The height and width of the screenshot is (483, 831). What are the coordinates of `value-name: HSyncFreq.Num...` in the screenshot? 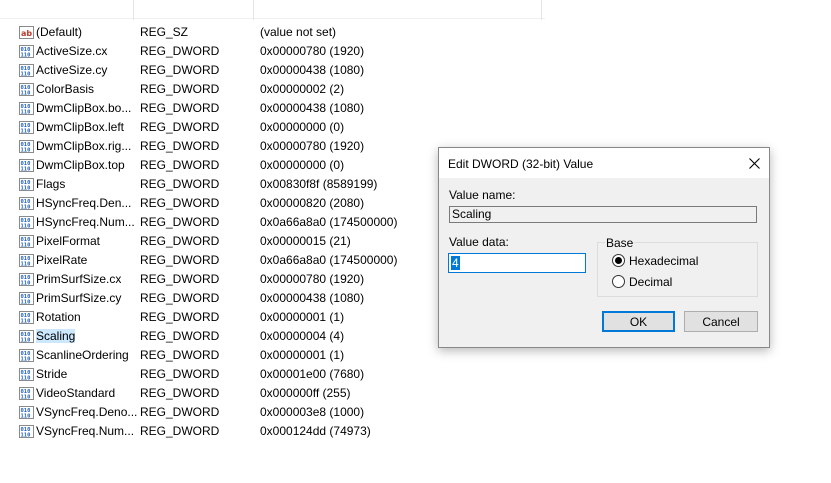 It's located at (85, 222).